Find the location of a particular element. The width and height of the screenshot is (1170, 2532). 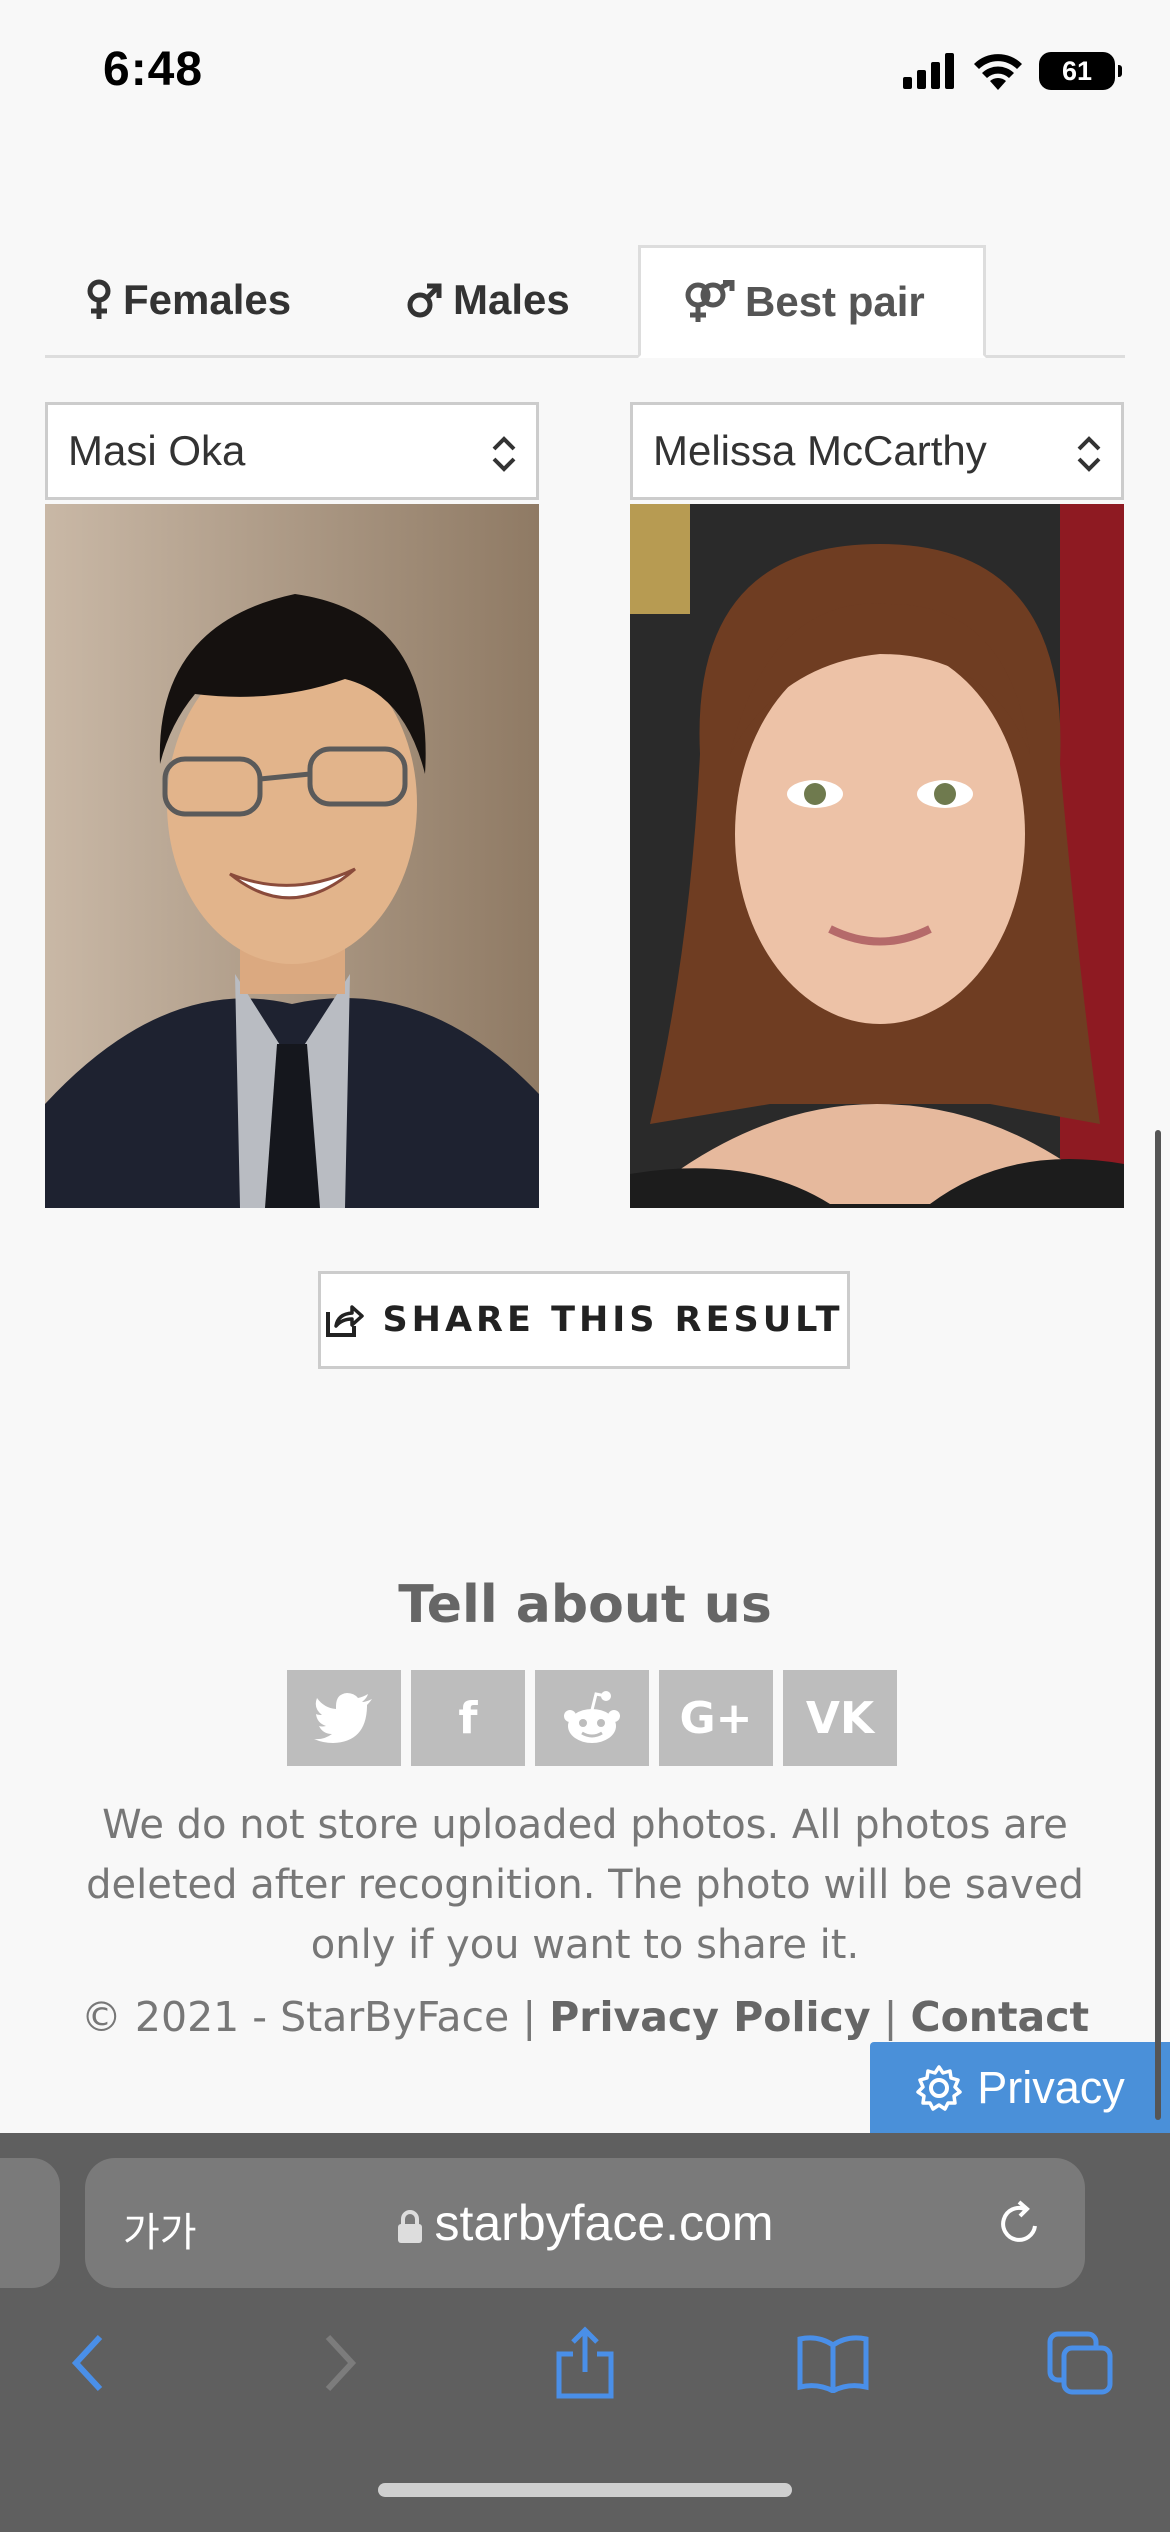

share-page-button is located at coordinates (585, 2363).